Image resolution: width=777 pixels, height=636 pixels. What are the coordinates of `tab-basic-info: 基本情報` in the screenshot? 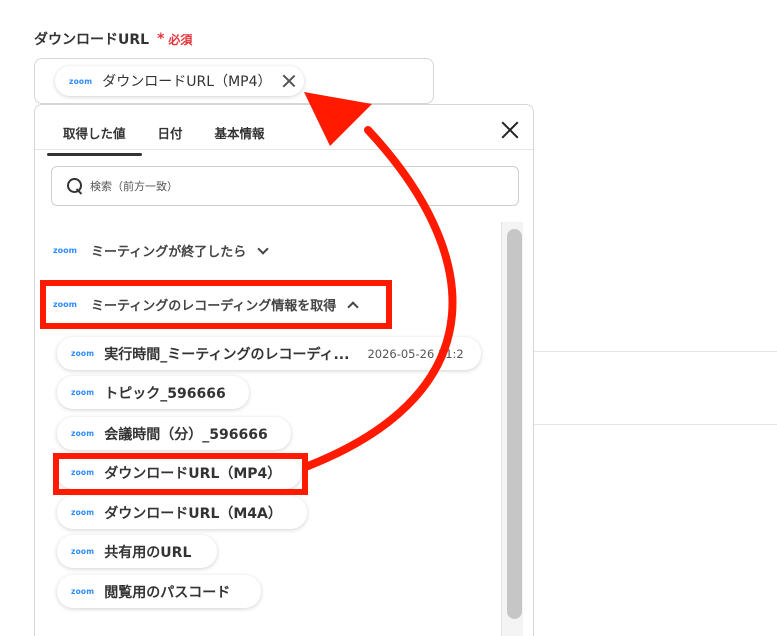 It's located at (240, 137).